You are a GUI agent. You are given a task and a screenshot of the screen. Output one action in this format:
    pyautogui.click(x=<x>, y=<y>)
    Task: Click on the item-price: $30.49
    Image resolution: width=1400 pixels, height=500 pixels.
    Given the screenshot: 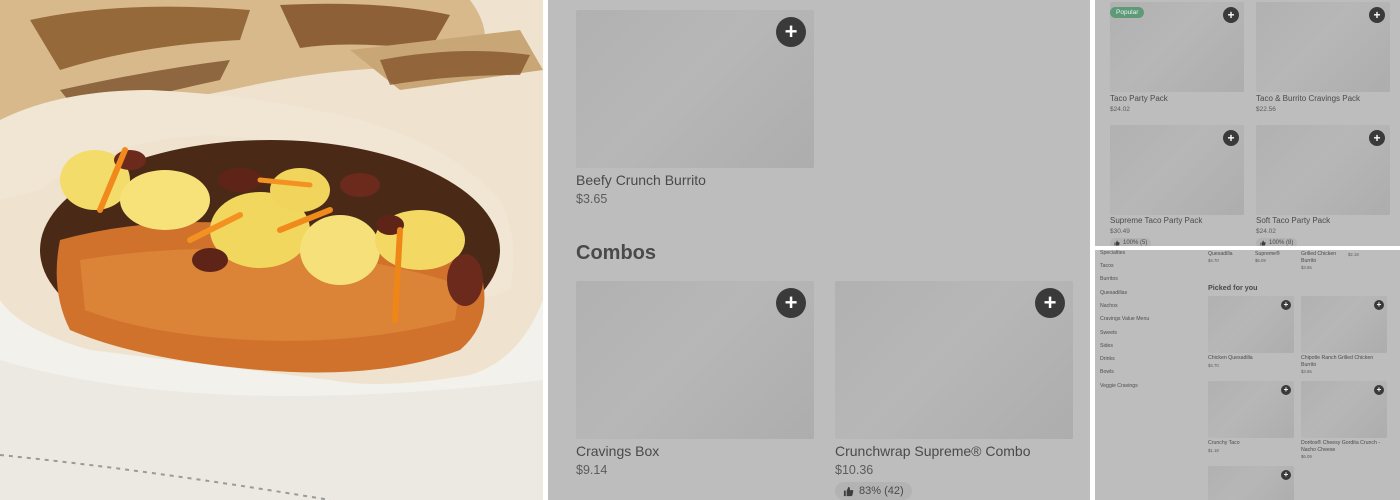 What is the action you would take?
    pyautogui.click(x=1120, y=231)
    